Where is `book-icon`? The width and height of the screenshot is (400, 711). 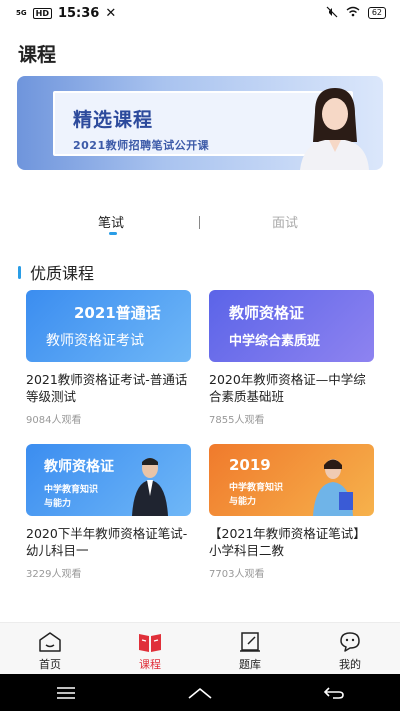
book-icon is located at coordinates (150, 643).